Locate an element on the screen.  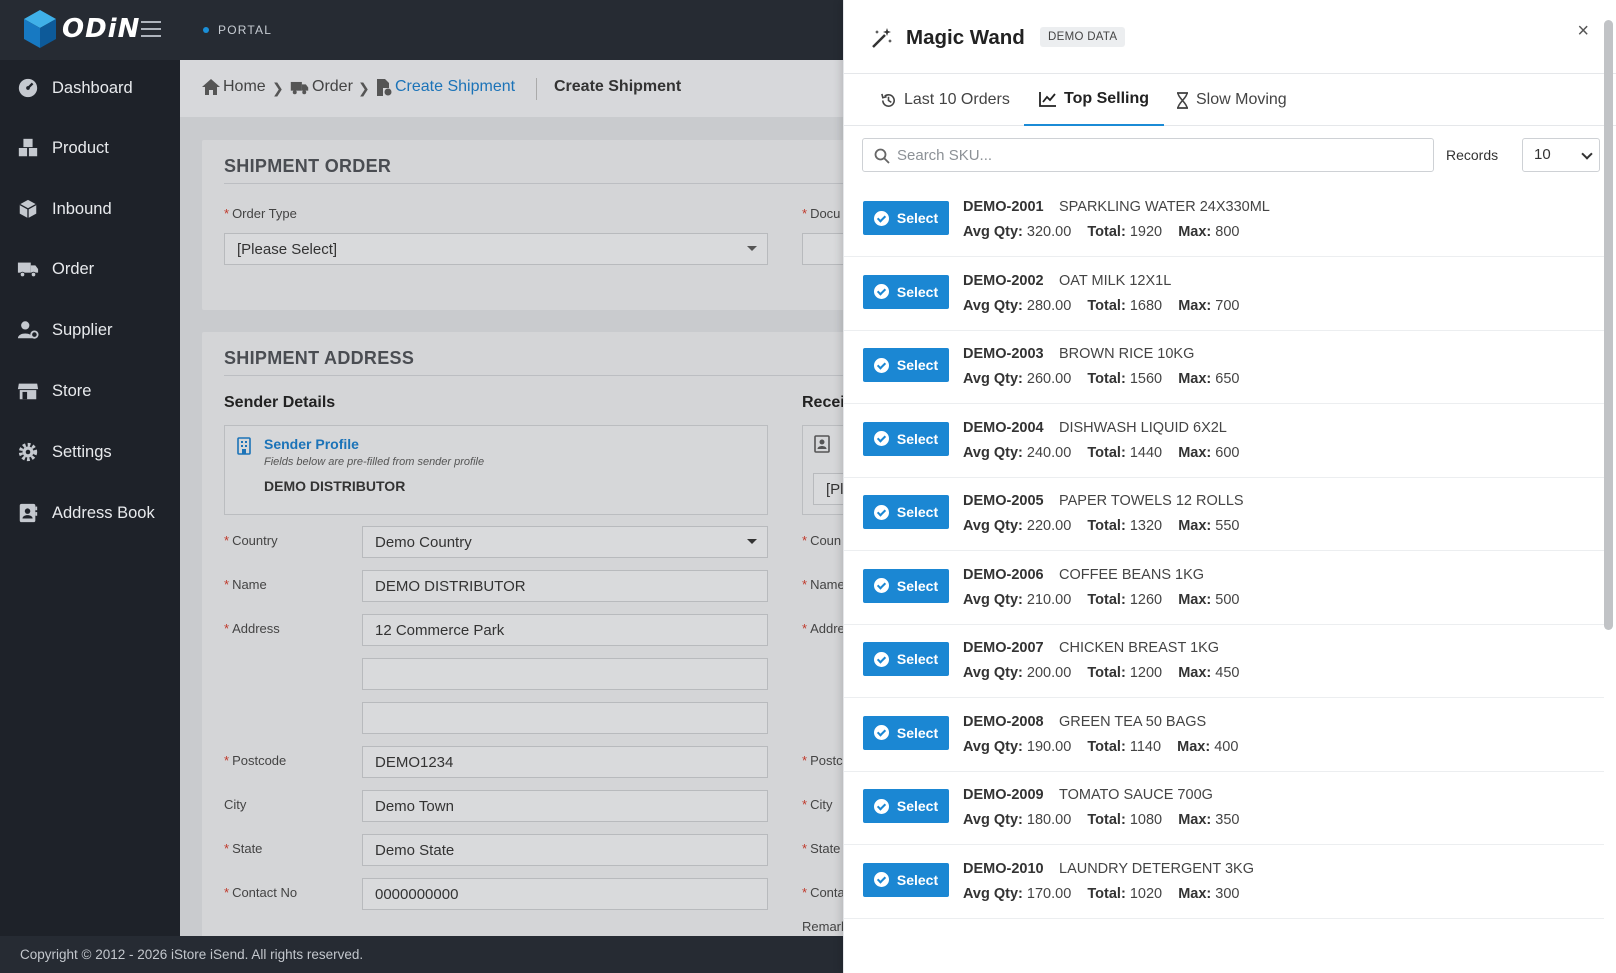
address-line-3-input is located at coordinates (565, 718).